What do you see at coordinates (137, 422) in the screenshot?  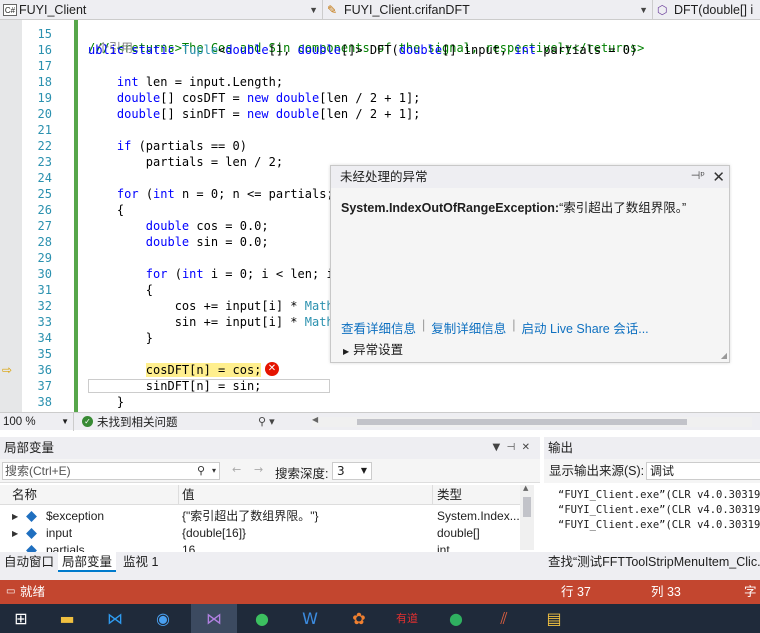 I see `issues-status: 未找到相关问题` at bounding box center [137, 422].